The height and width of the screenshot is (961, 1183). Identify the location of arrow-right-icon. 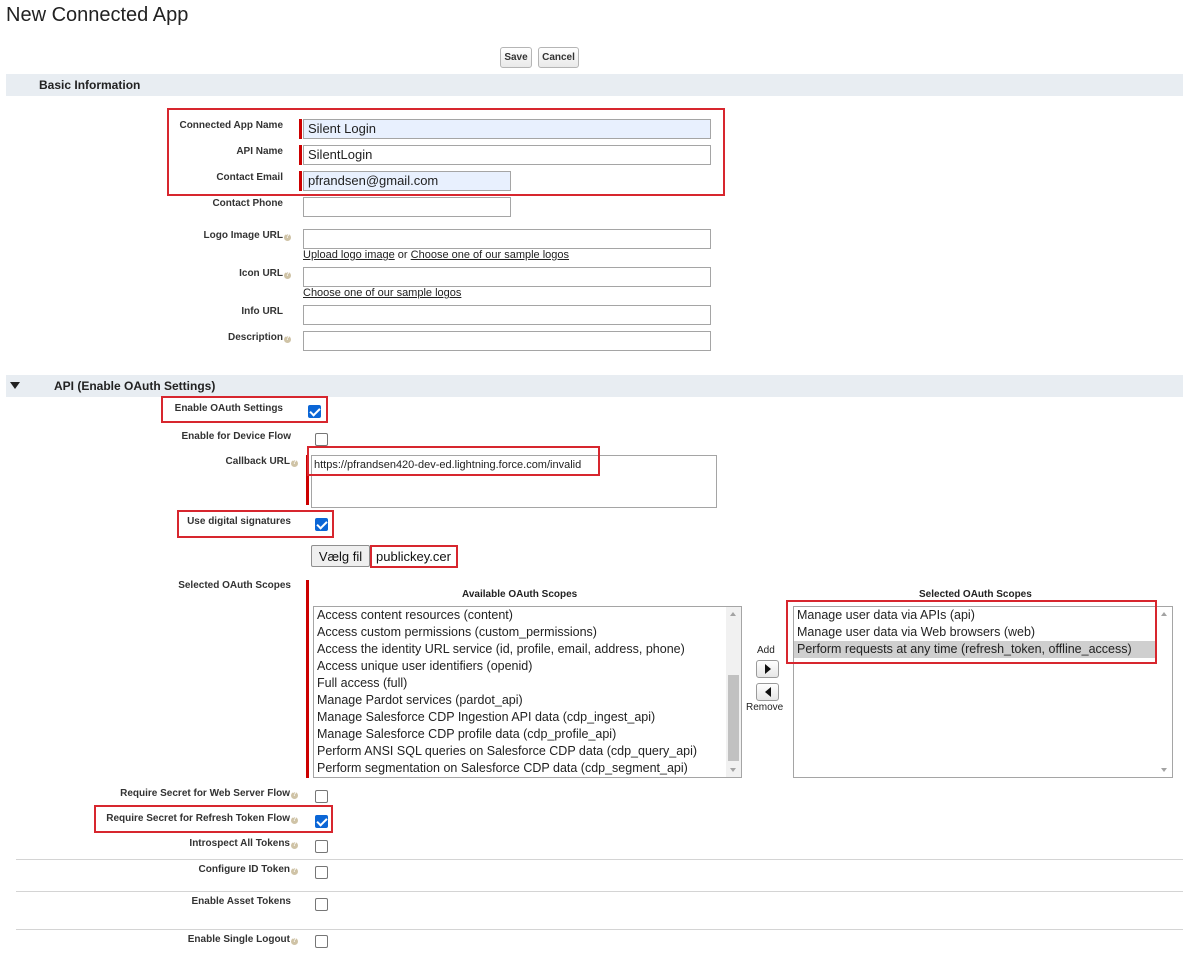
(767, 669).